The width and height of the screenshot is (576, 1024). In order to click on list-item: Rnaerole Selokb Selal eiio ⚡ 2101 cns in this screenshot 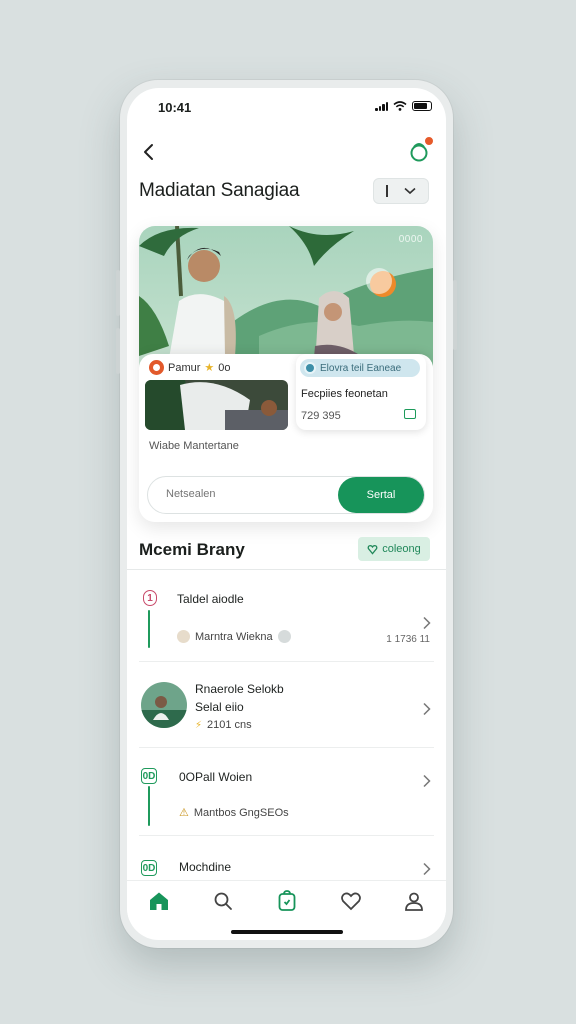, I will do `click(286, 705)`.